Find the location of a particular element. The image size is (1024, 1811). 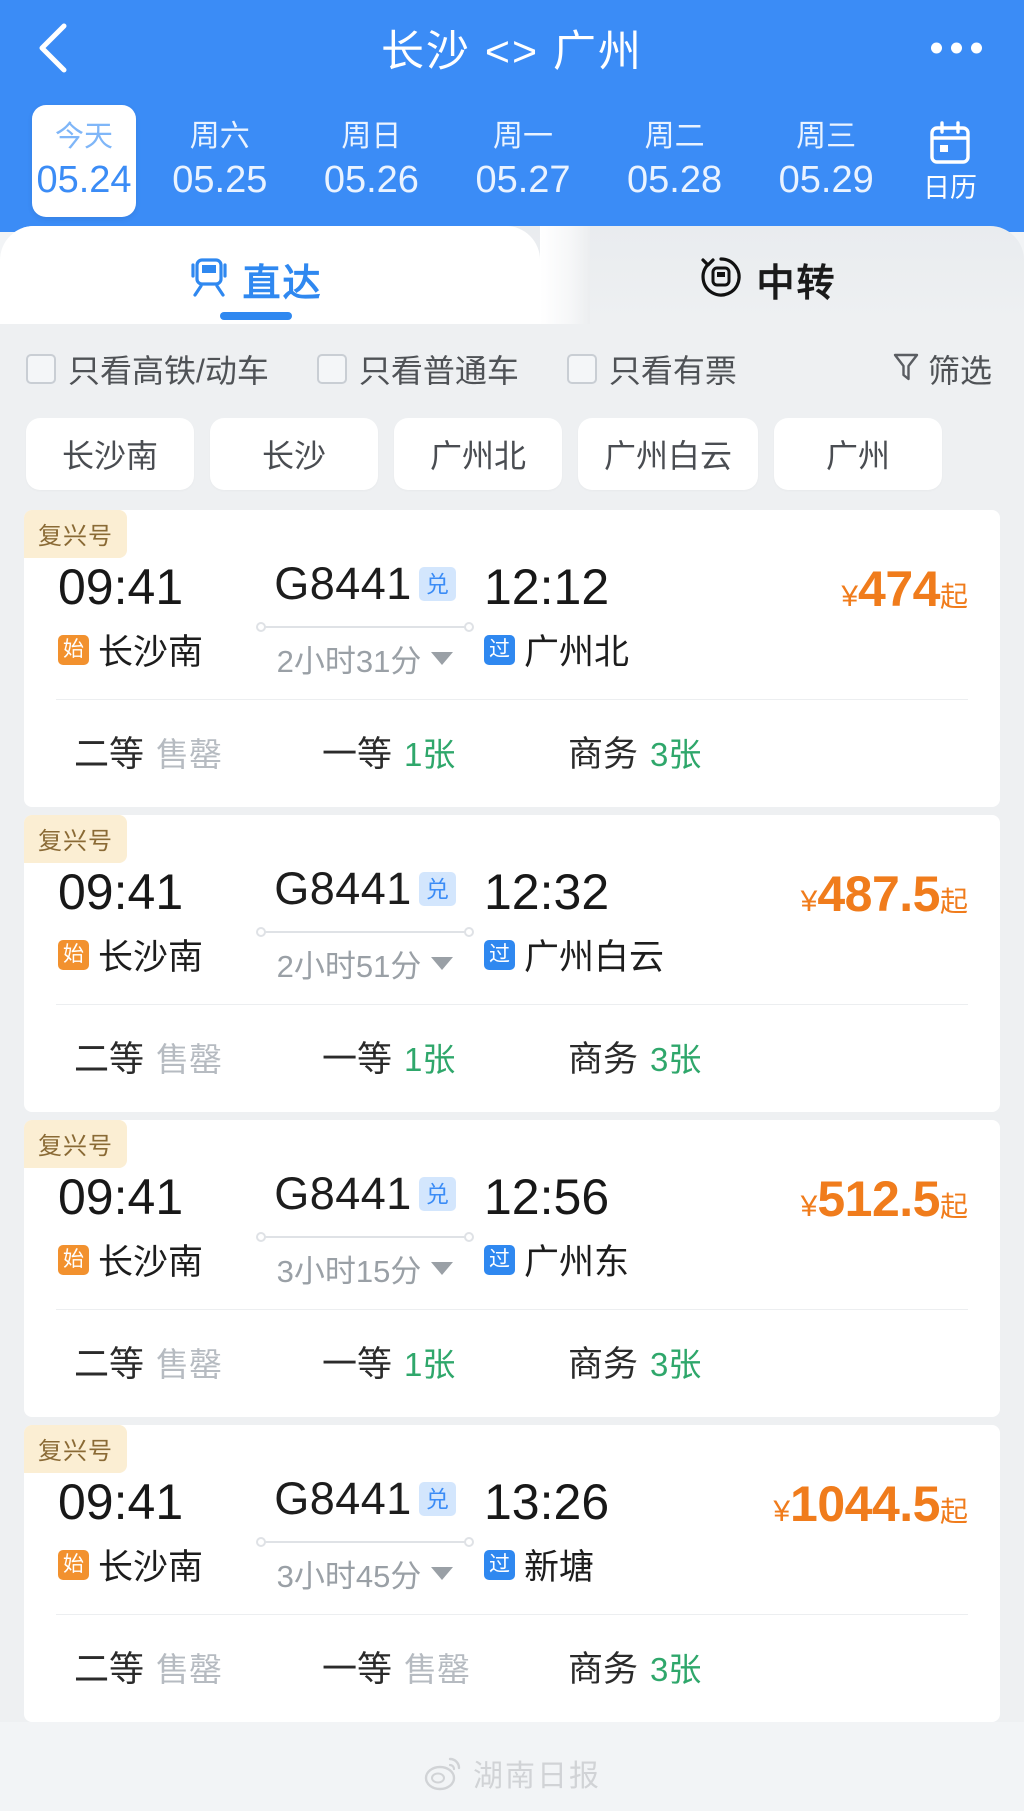

arrival-column: 12:12 过 广州北 is located at coordinates (603, 615).